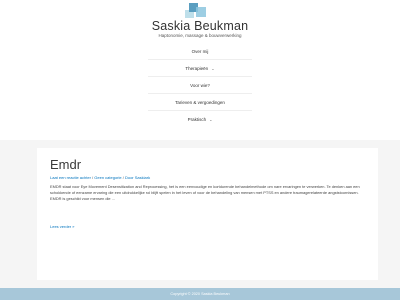 This screenshot has height=300, width=400. What do you see at coordinates (197, 119) in the screenshot?
I see `nav-item-label: Praktisch` at bounding box center [197, 119].